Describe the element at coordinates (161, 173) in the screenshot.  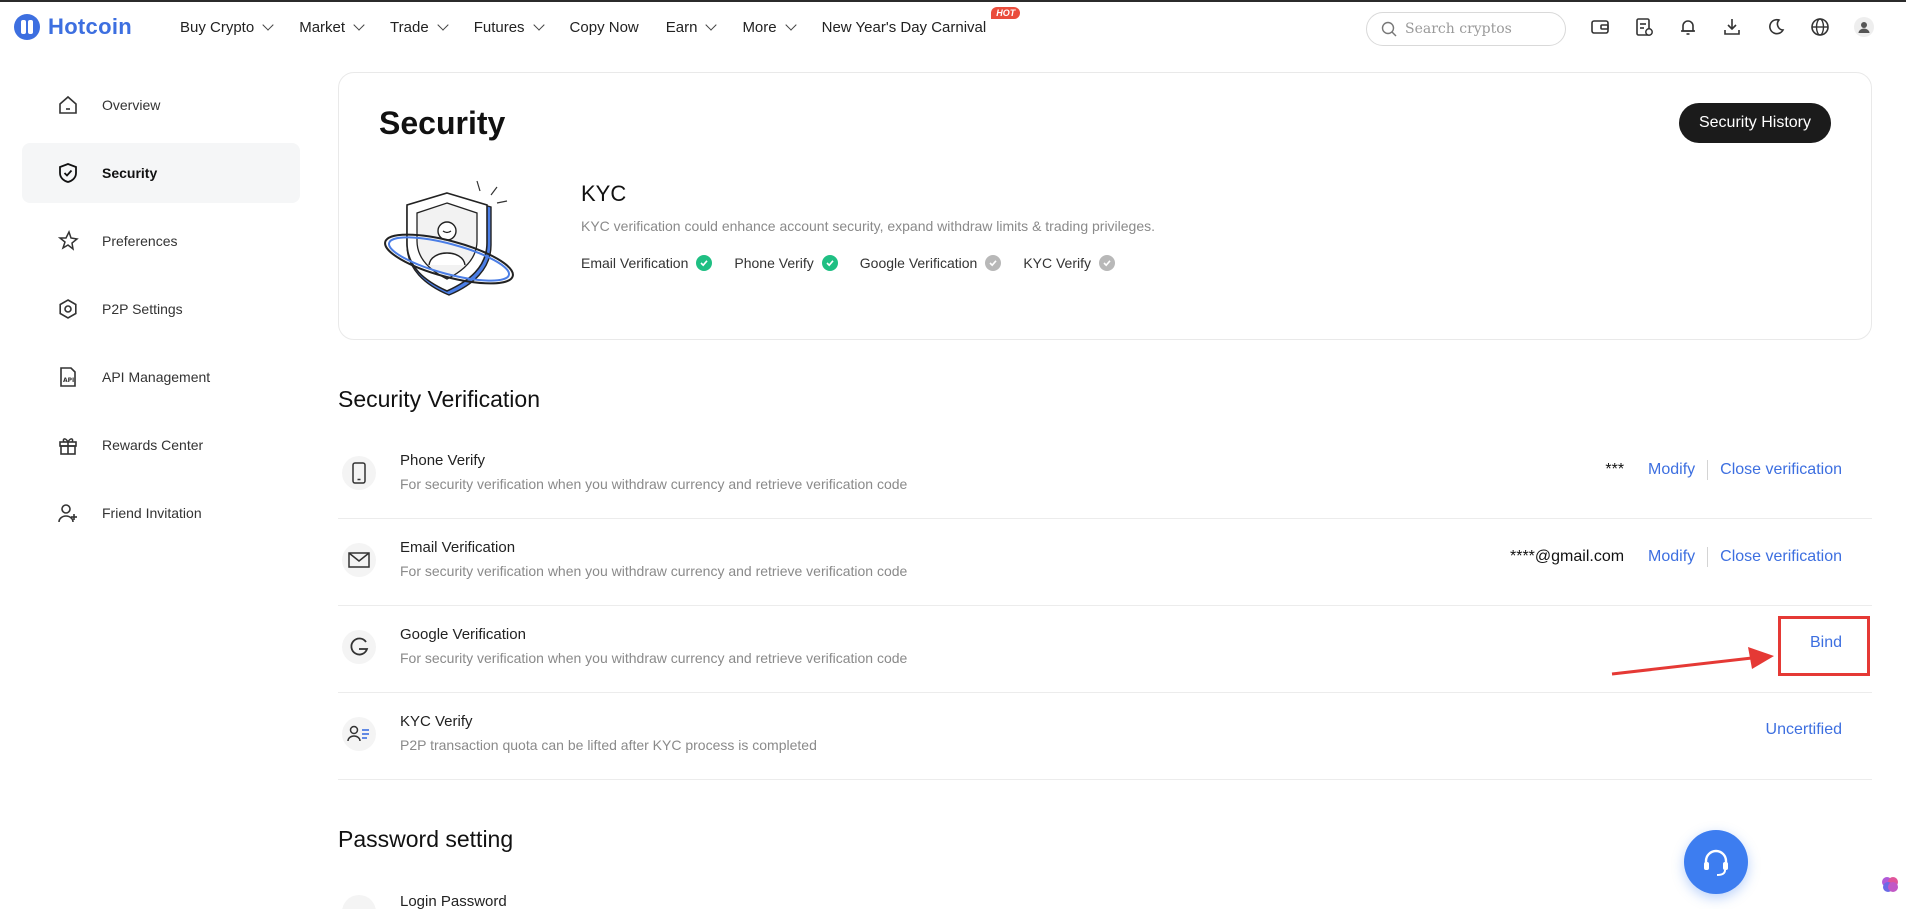
I see `sidebar-item-security: Security` at that location.